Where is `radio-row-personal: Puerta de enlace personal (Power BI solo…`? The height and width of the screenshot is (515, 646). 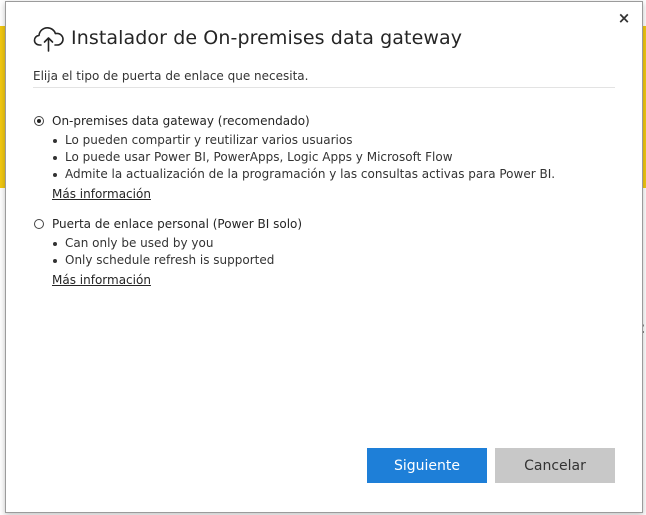 radio-row-personal: Puerta de enlace personal (Power BI solo… is located at coordinates (168, 224).